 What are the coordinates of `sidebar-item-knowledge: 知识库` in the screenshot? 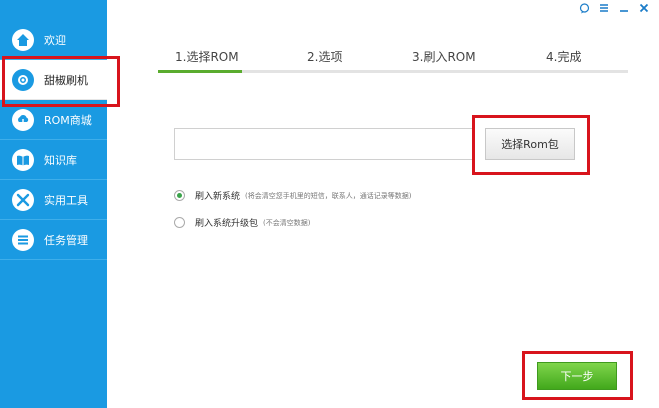 It's located at (53, 160).